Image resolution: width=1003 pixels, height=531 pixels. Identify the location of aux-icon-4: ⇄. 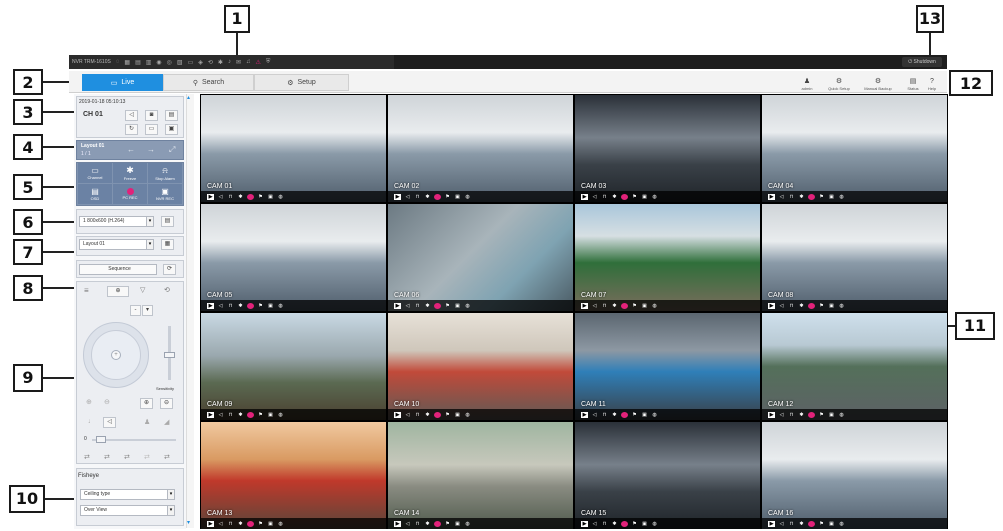
(147, 457).